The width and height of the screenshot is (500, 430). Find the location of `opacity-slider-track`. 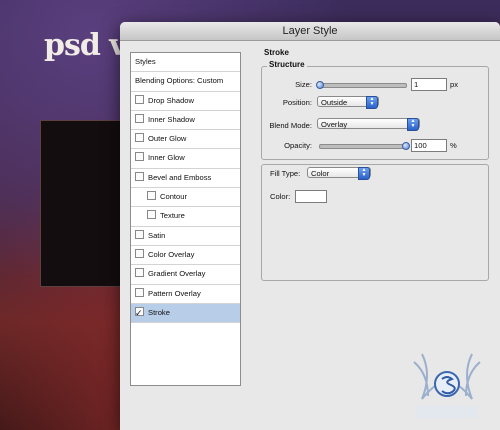

opacity-slider-track is located at coordinates (363, 146).